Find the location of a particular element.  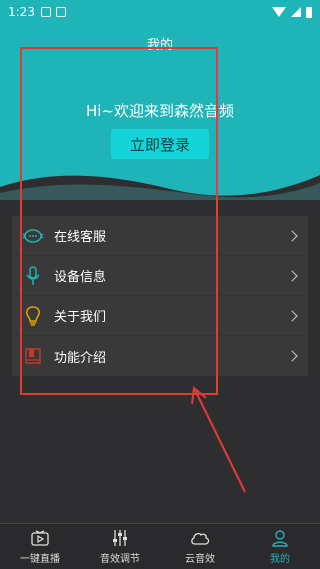

microphone-icon is located at coordinates (33, 276).